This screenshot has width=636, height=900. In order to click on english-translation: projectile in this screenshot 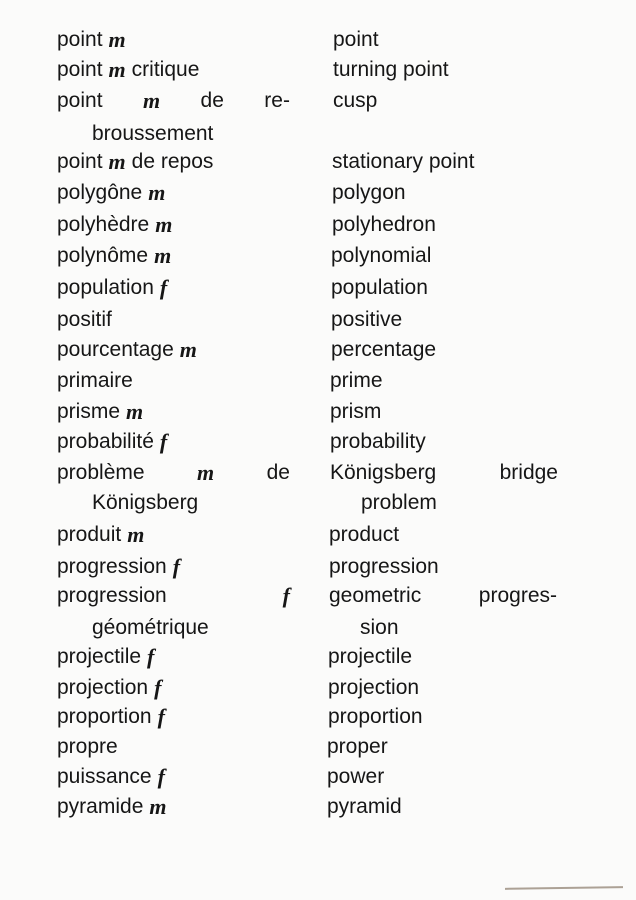, I will do `click(370, 657)`.